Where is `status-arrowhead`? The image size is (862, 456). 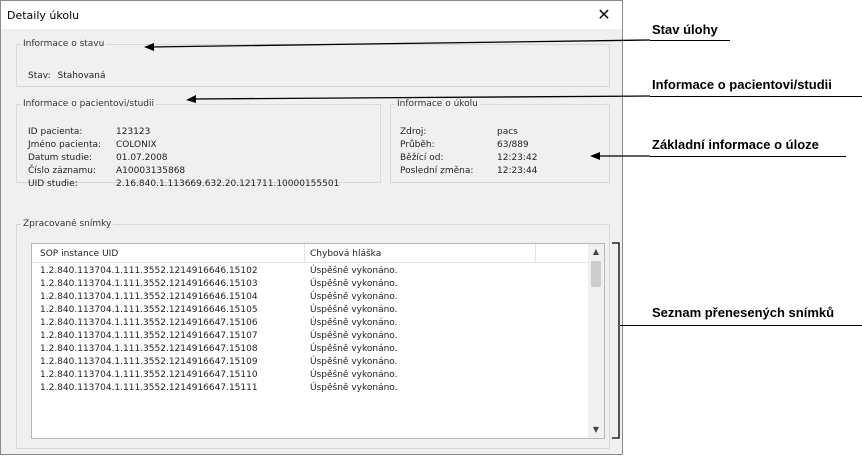
status-arrowhead is located at coordinates (149, 47).